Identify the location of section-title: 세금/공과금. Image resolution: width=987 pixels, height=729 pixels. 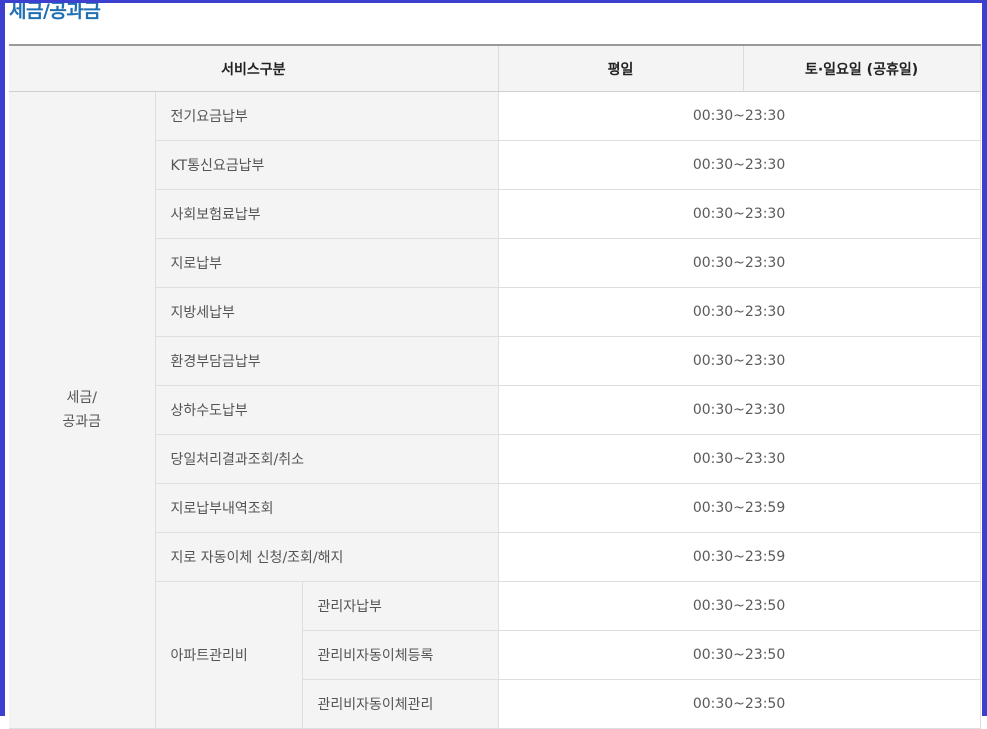
(55, 11).